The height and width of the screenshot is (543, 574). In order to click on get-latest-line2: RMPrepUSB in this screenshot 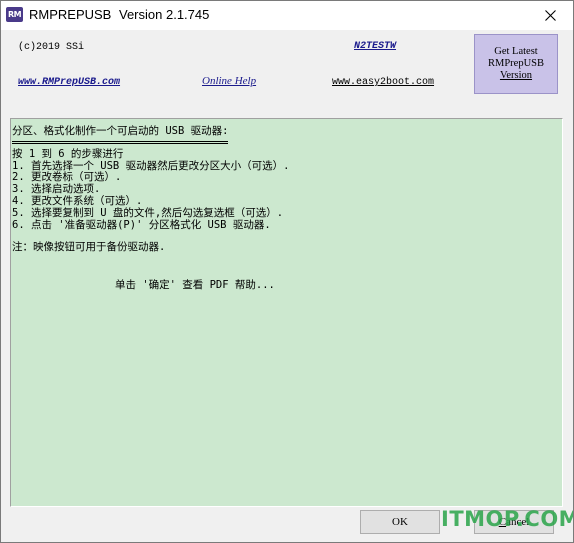, I will do `click(515, 63)`.